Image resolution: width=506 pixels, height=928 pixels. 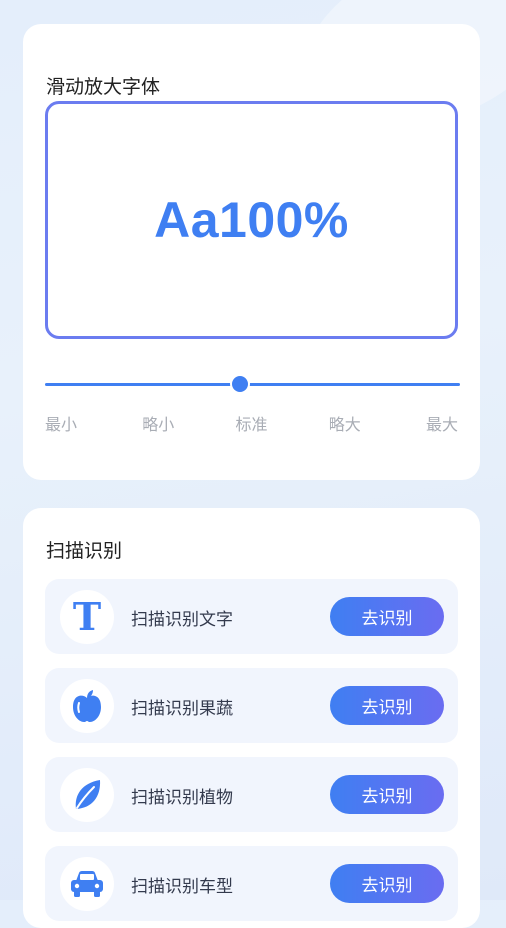 What do you see at coordinates (182, 709) in the screenshot?
I see `scan-item-label: 扫描识别果蔬` at bounding box center [182, 709].